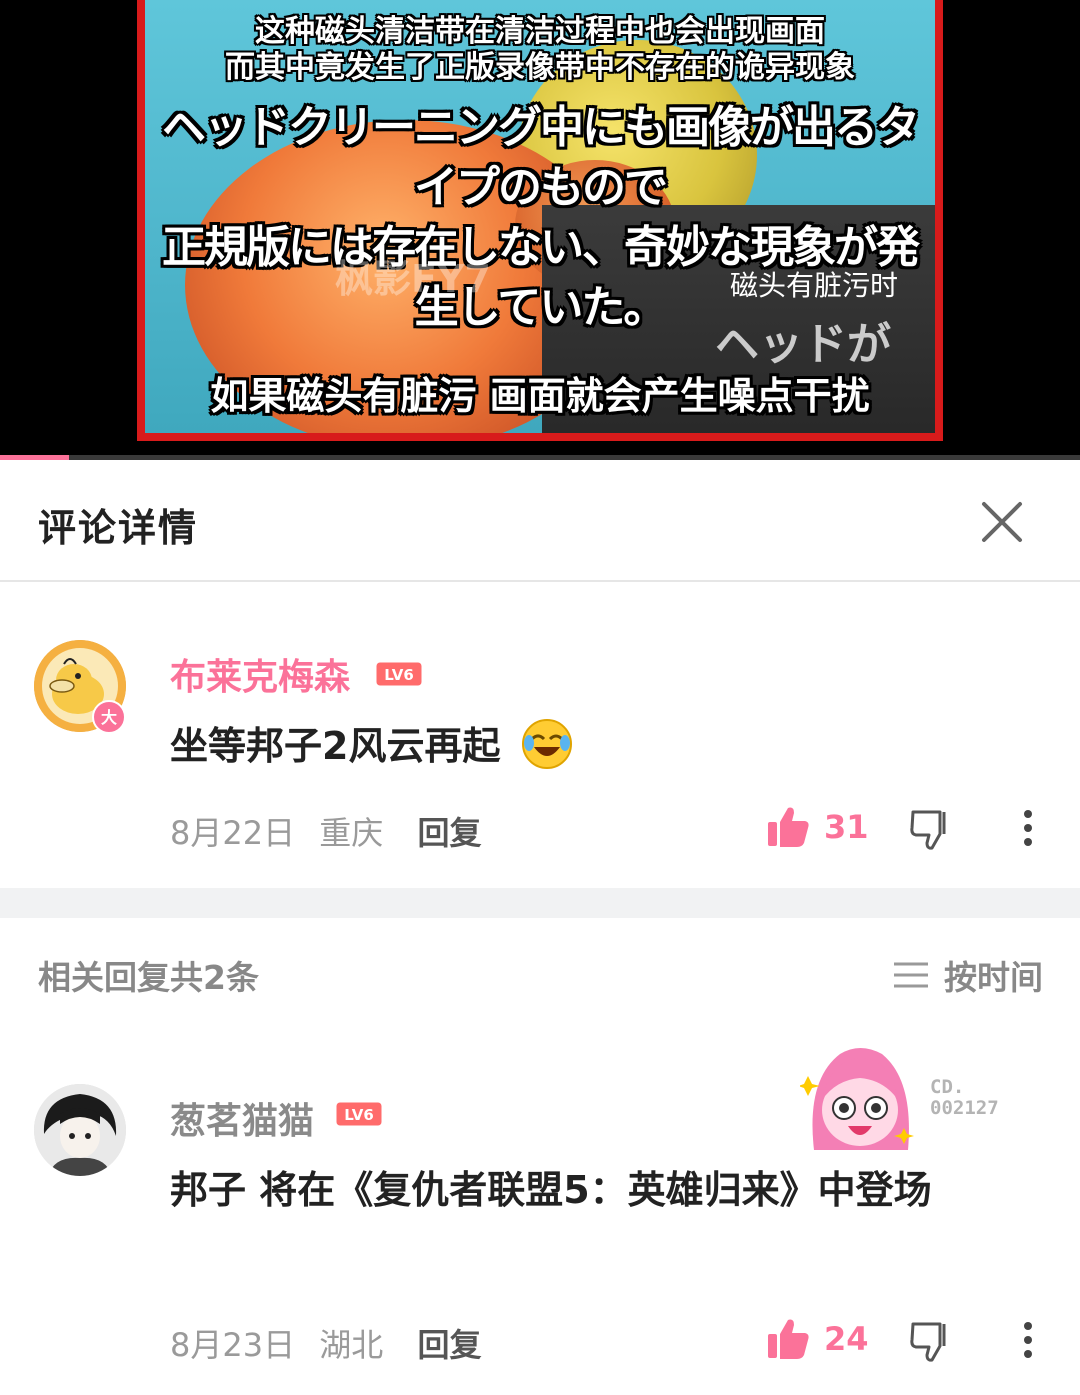 The height and width of the screenshot is (1395, 1080). What do you see at coordinates (846, 827) in the screenshot?
I see `like-count: 31` at bounding box center [846, 827].